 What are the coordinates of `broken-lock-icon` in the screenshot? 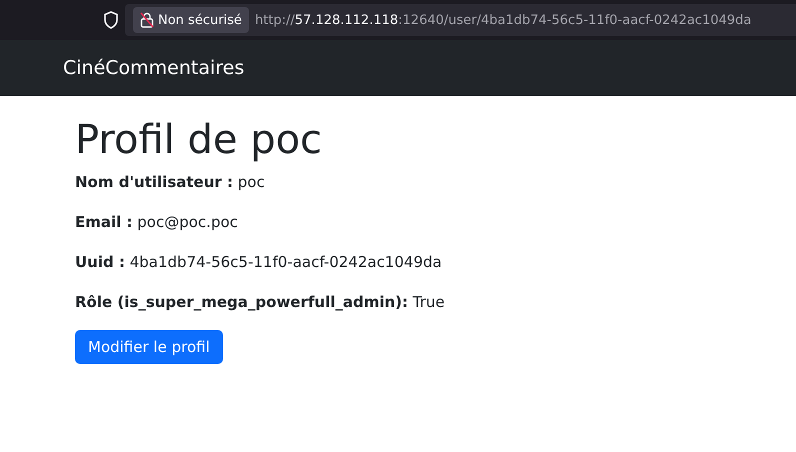 It's located at (147, 20).